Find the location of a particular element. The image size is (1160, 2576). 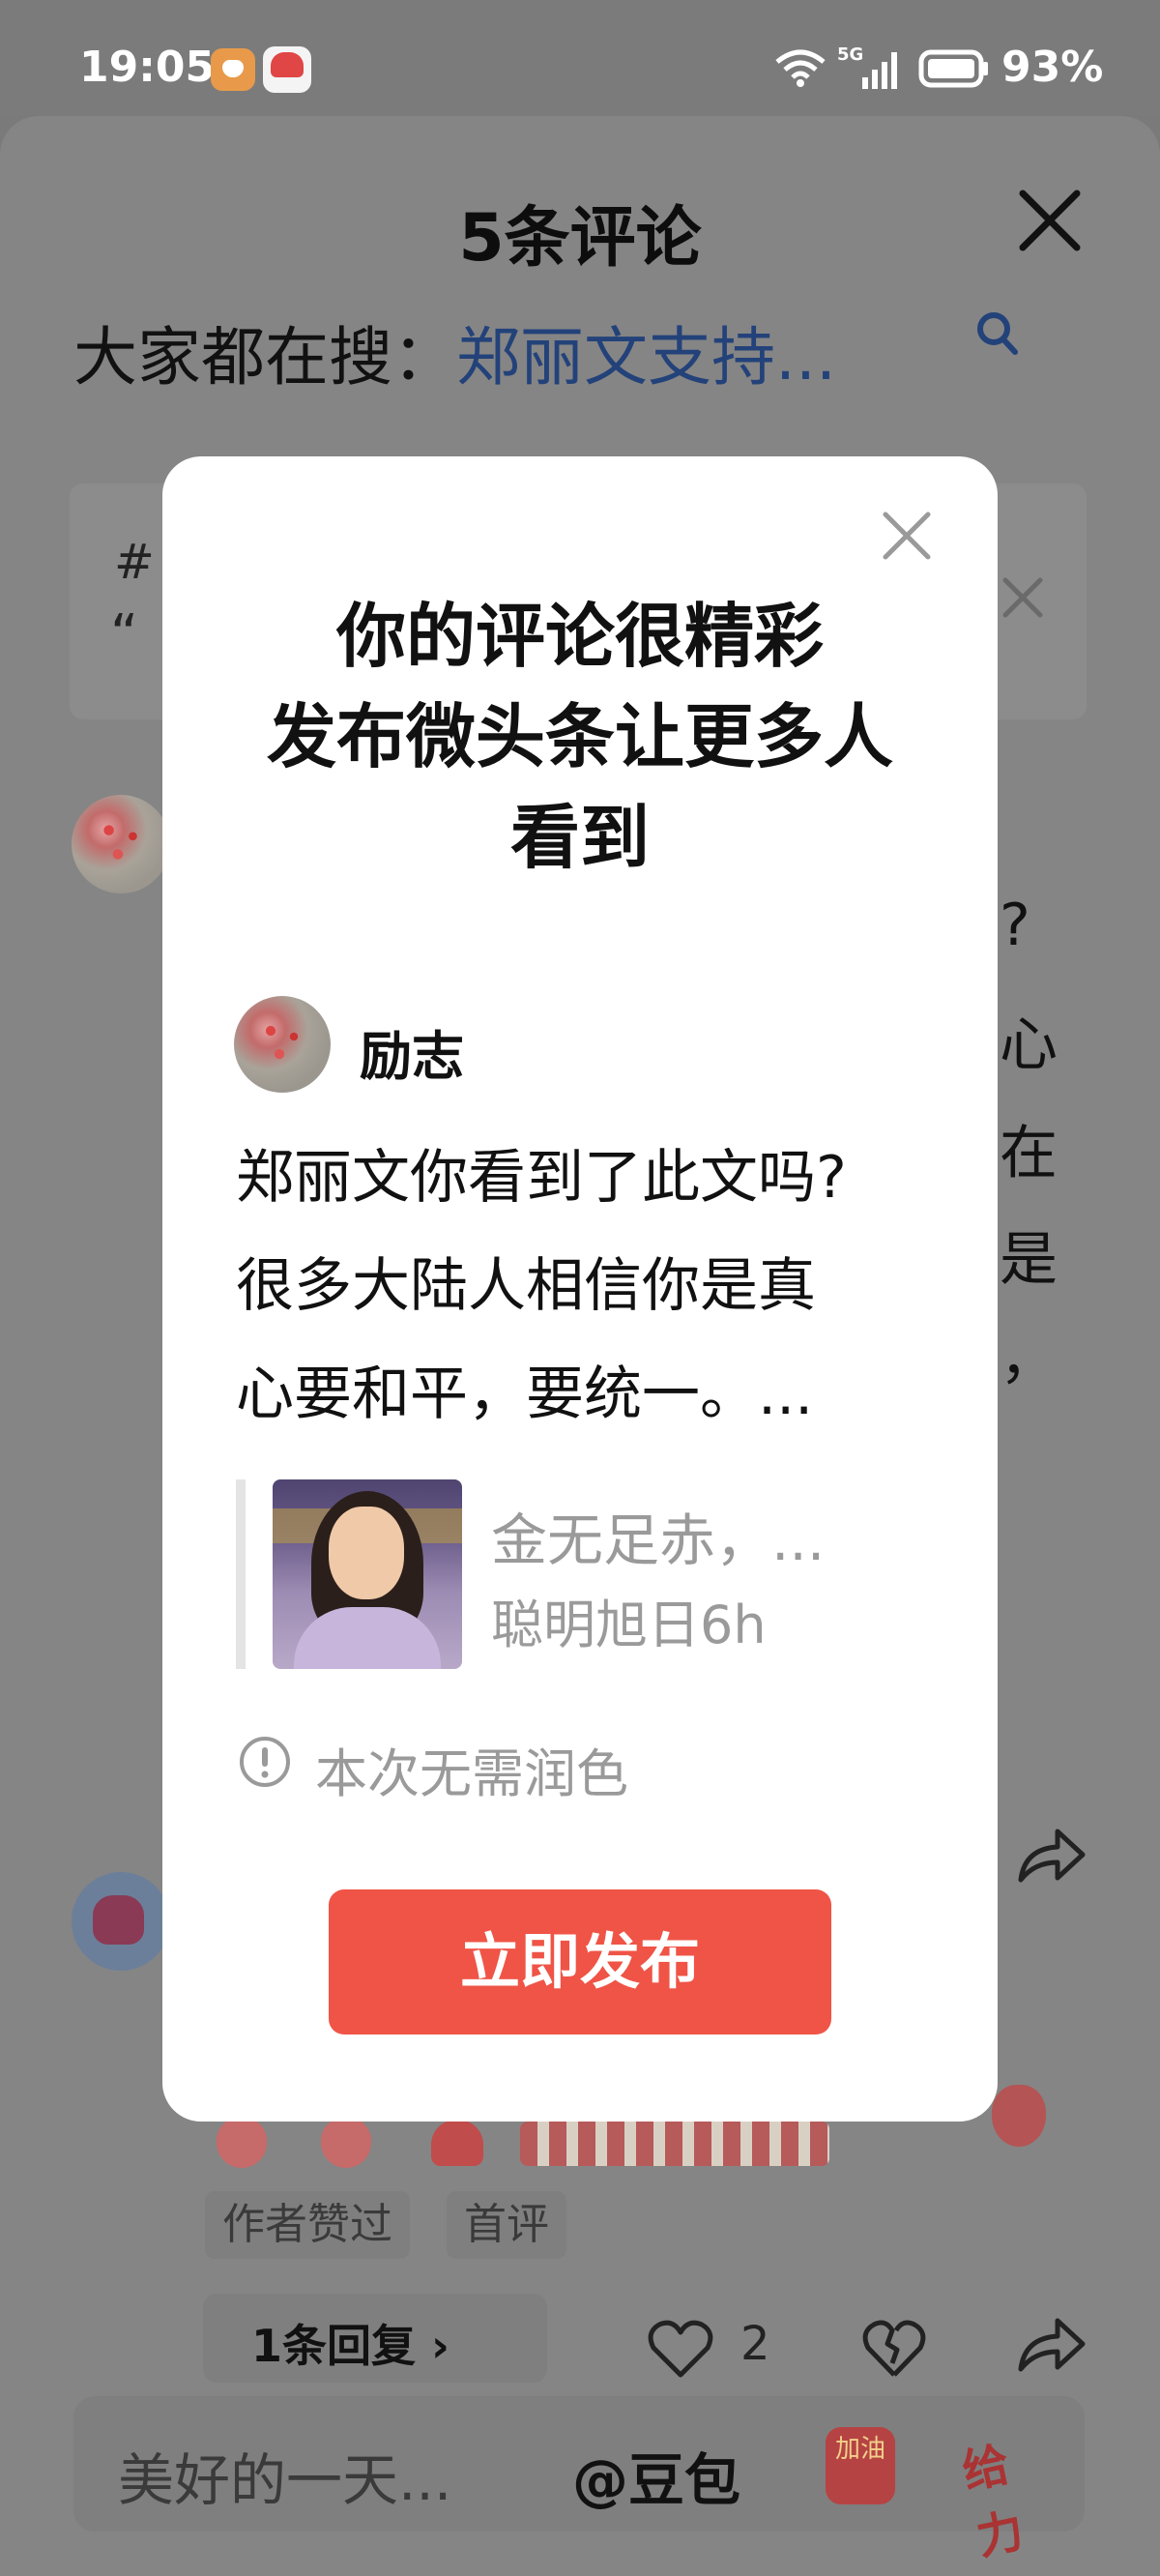

emoji-row is located at coordinates (414, 2145).